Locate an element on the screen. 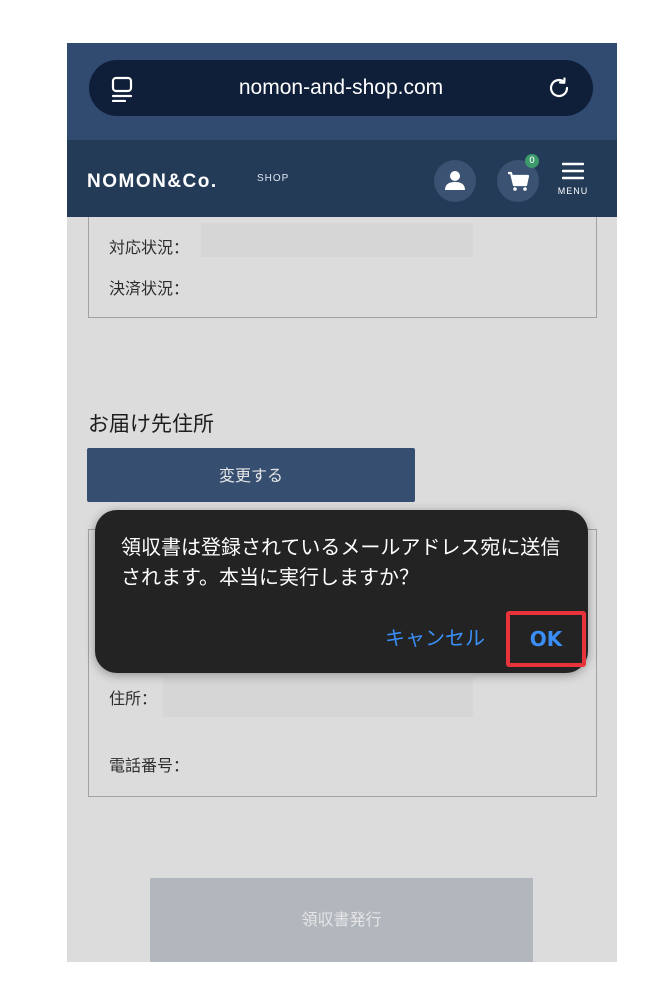  site-logo: NOMON&Co. is located at coordinates (152, 182).